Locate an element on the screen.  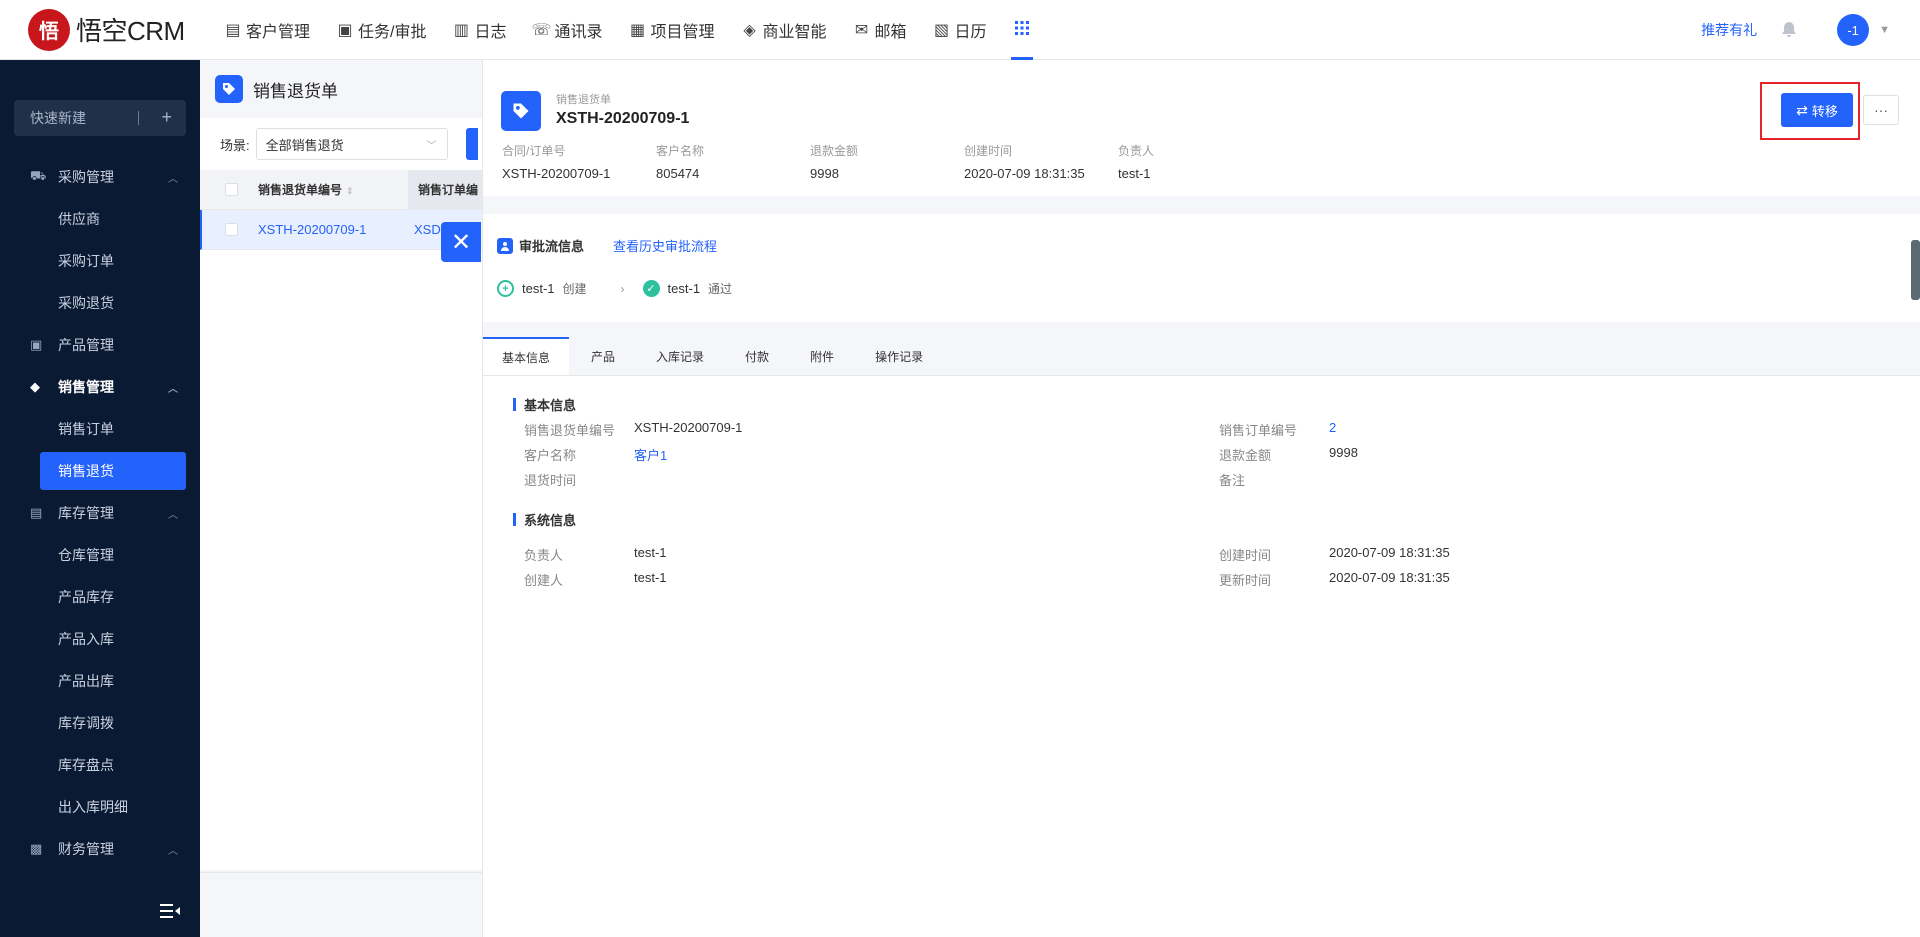
tab-stock-in-records: 入库记录 is located at coordinates (678, 356).